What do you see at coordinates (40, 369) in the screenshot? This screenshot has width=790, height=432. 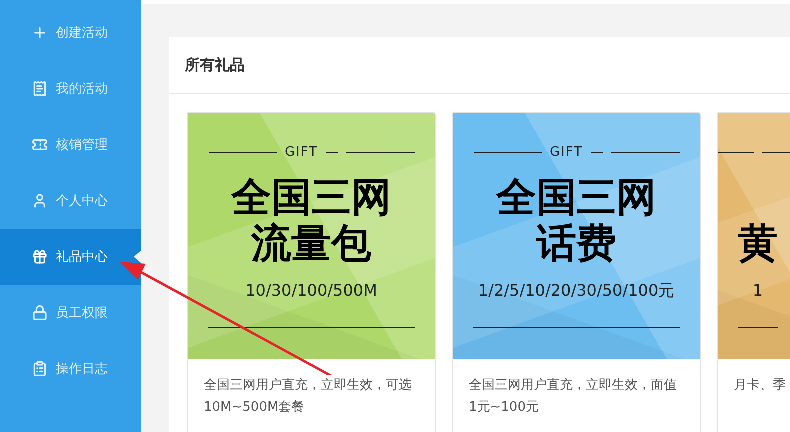 I see `clipboard-icon` at bounding box center [40, 369].